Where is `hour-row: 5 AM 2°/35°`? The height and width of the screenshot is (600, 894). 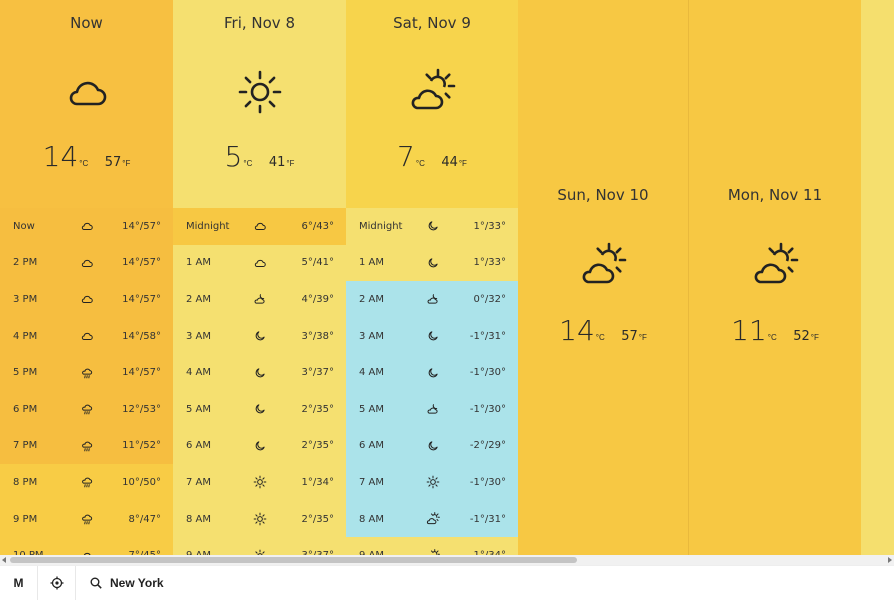
hour-row: 5 AM 2°/35° is located at coordinates (259, 409).